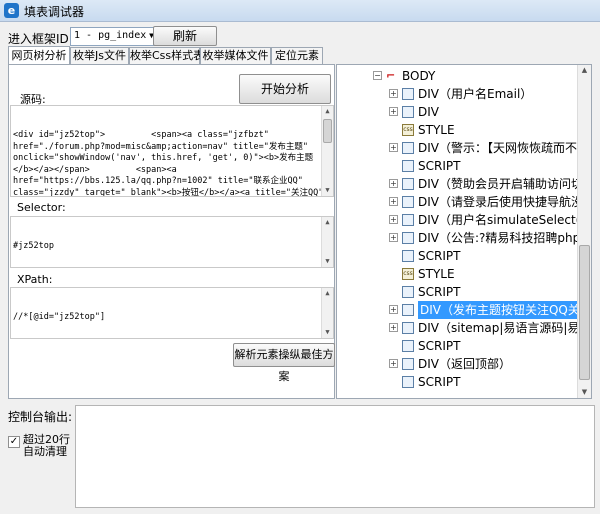  What do you see at coordinates (327, 151) in the screenshot?
I see `source-scrollbar: ▲ ▼` at bounding box center [327, 151].